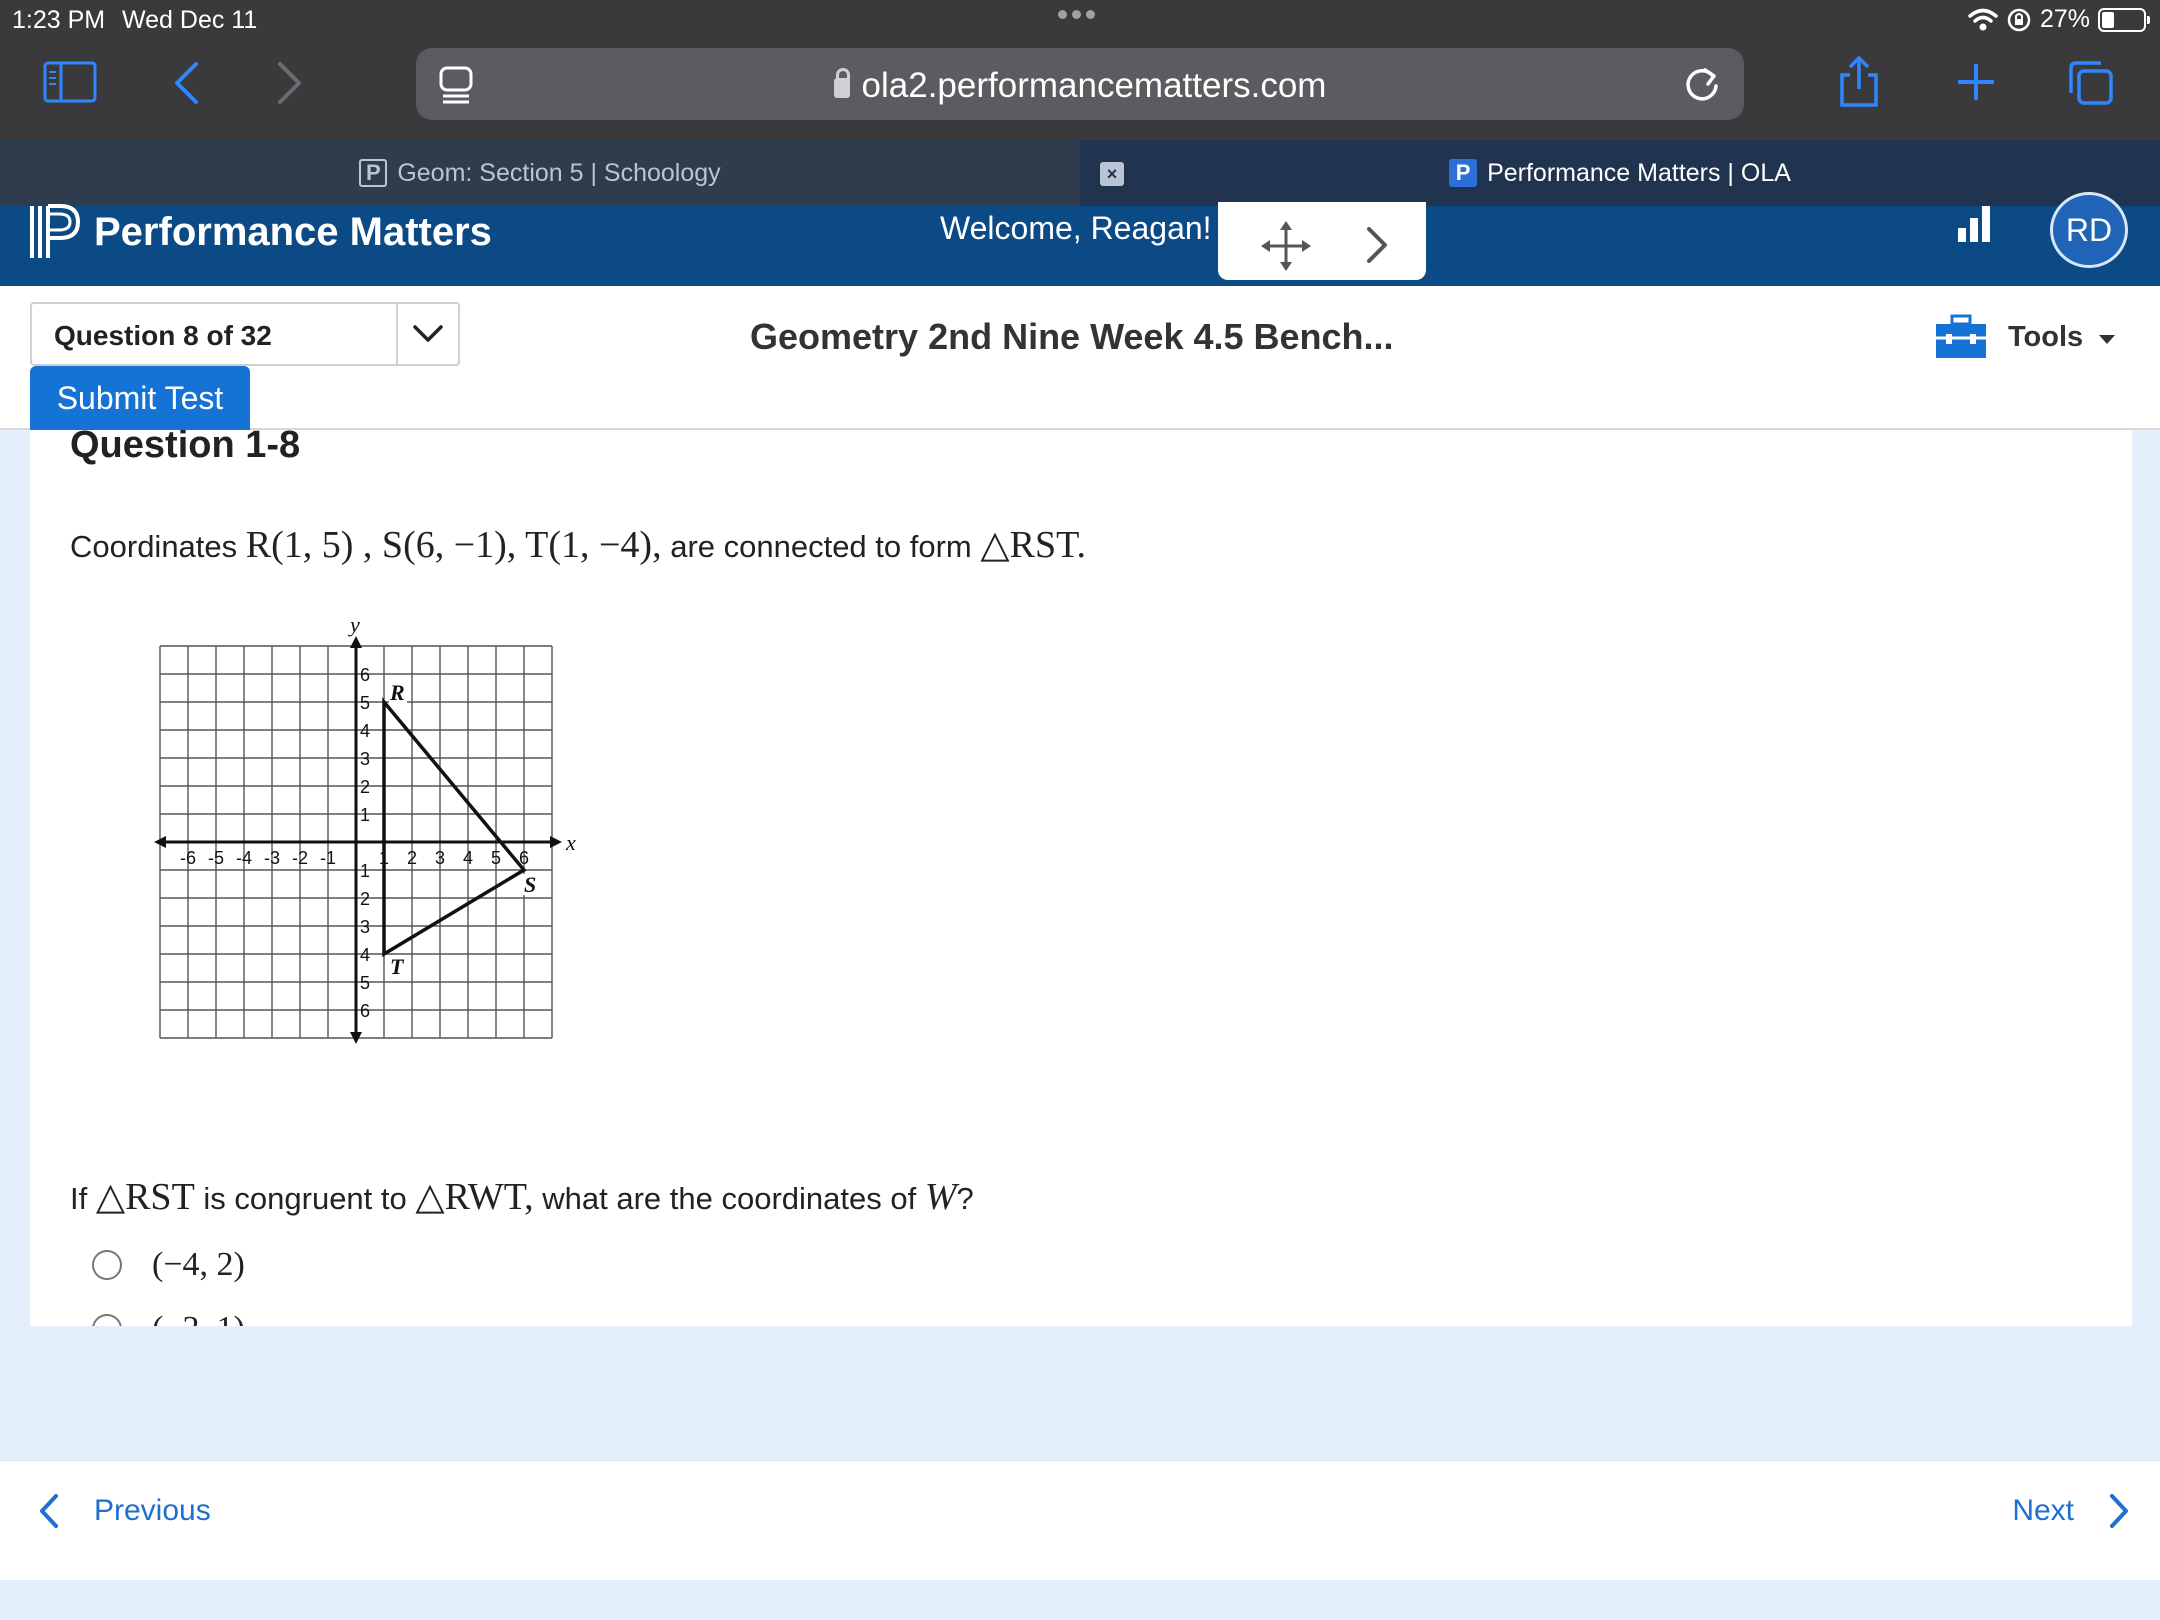  What do you see at coordinates (530, 884) in the screenshot?
I see `point-label: S` at bounding box center [530, 884].